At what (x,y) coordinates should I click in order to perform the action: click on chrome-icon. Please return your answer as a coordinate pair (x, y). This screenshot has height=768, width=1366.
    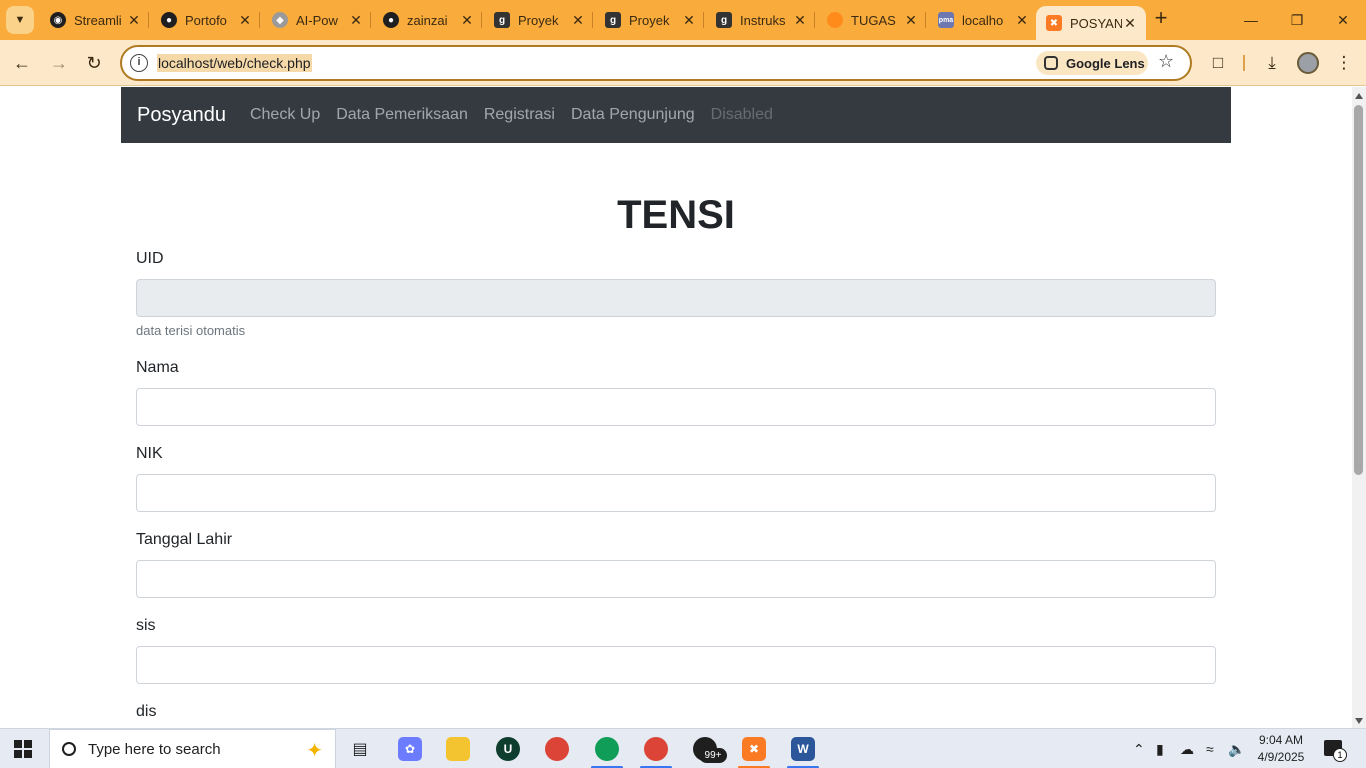
    Looking at the image, I should click on (656, 749).